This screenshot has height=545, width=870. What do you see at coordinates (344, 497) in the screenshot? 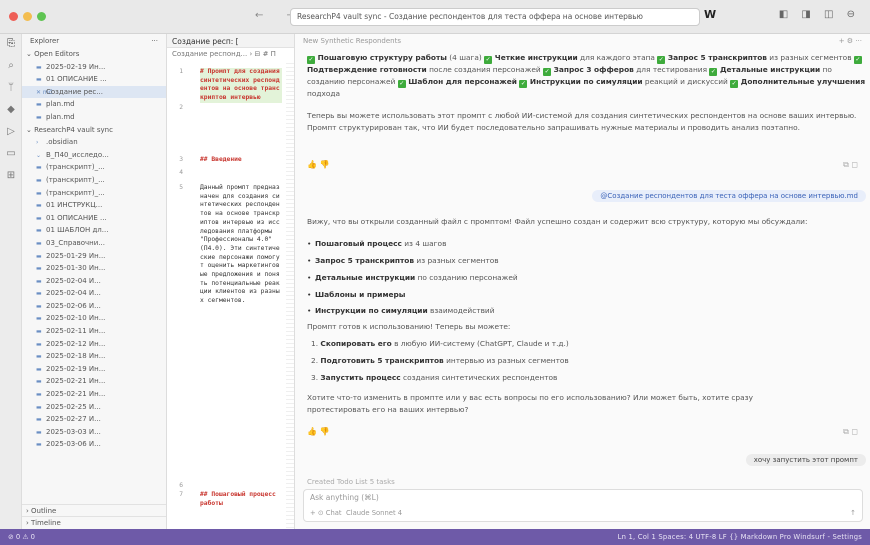
I see `chat-input-field: Ask anything (⌘L)` at bounding box center [344, 497].